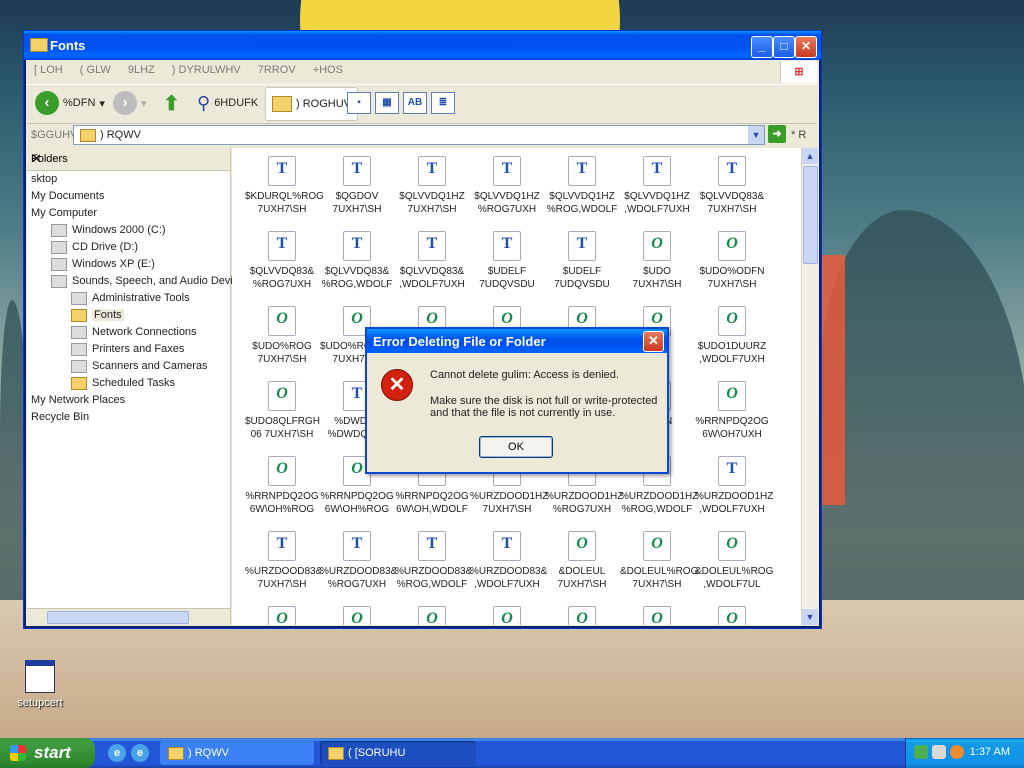 This screenshot has width=1024, height=768. Describe the element at coordinates (141, 70) in the screenshot. I see `menu-view: 9LHZ` at that location.